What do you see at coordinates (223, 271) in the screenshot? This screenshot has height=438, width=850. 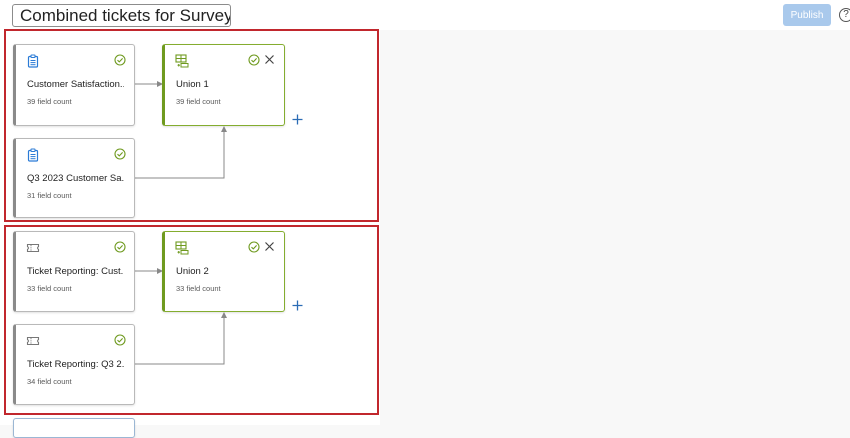 I see `union-card: Union 2 33 field count` at bounding box center [223, 271].